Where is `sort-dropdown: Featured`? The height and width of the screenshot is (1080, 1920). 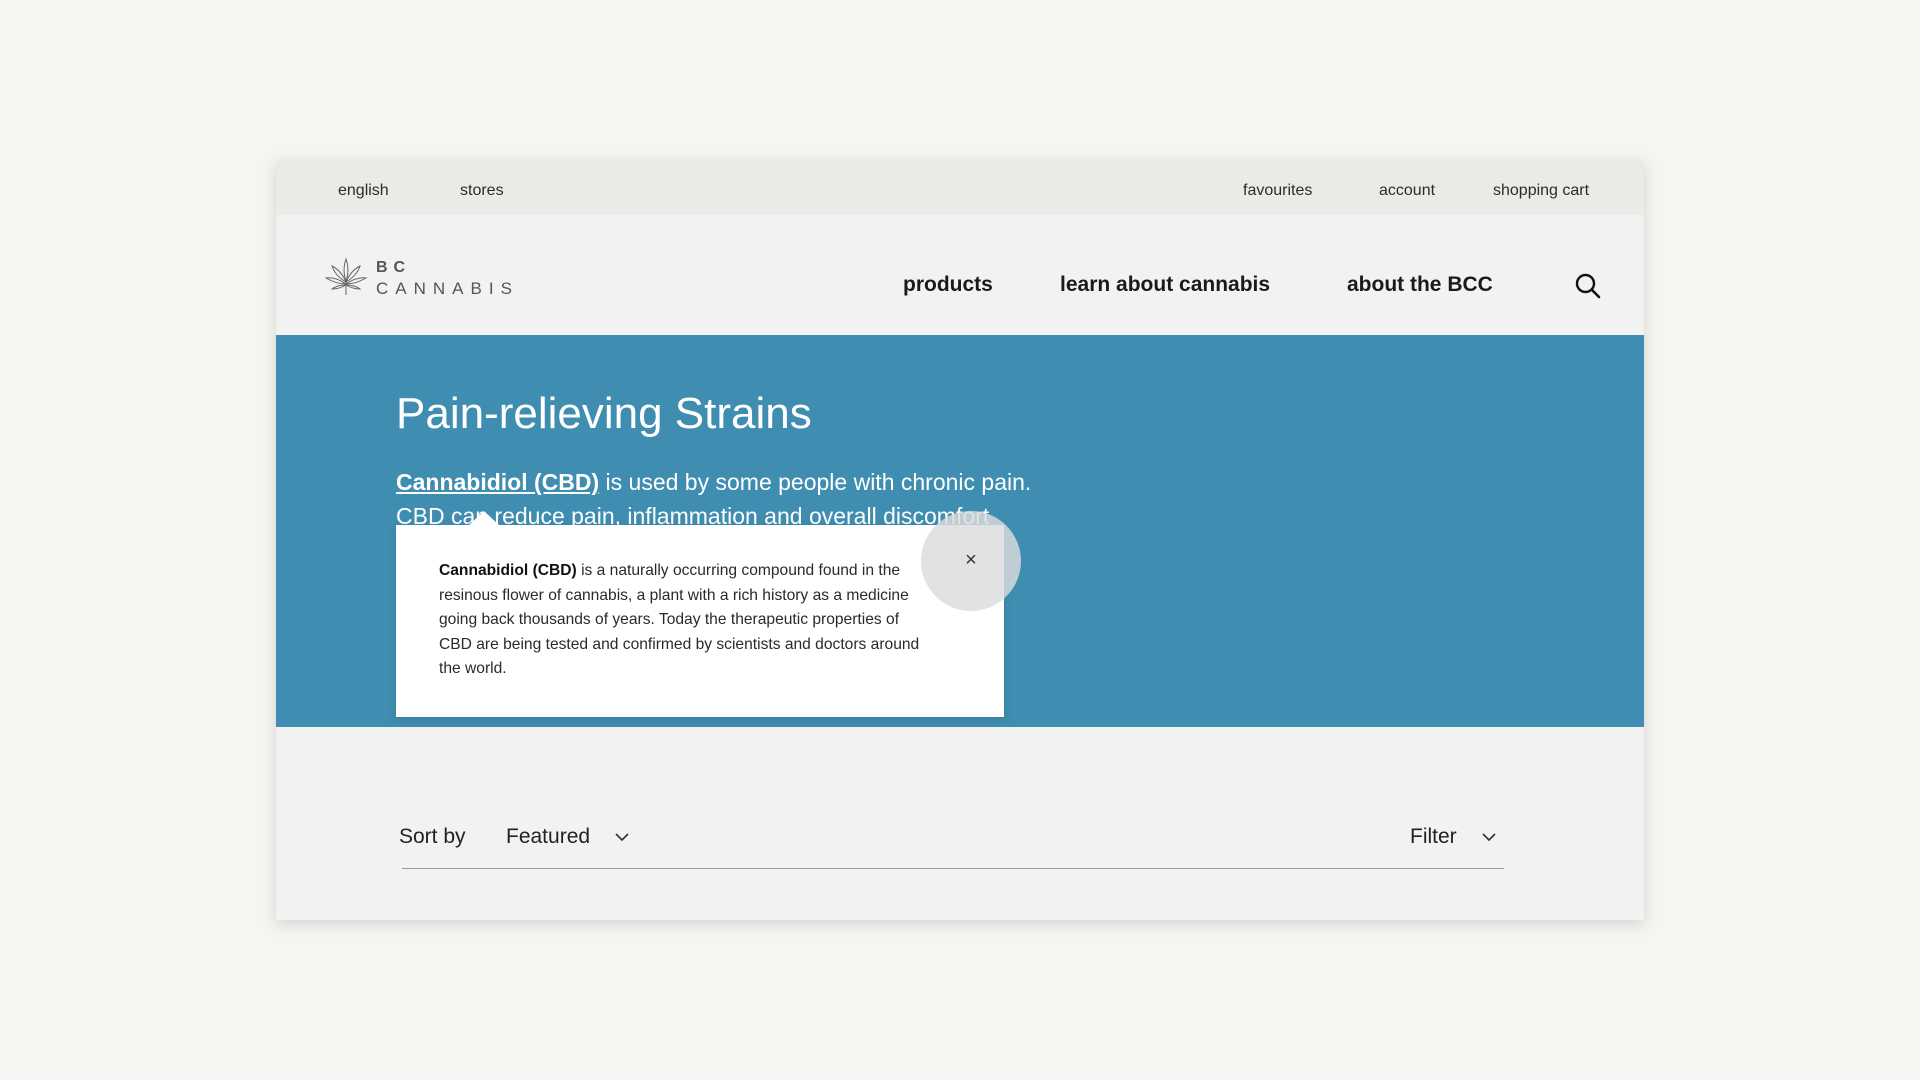
sort-dropdown: Featured is located at coordinates (568, 837).